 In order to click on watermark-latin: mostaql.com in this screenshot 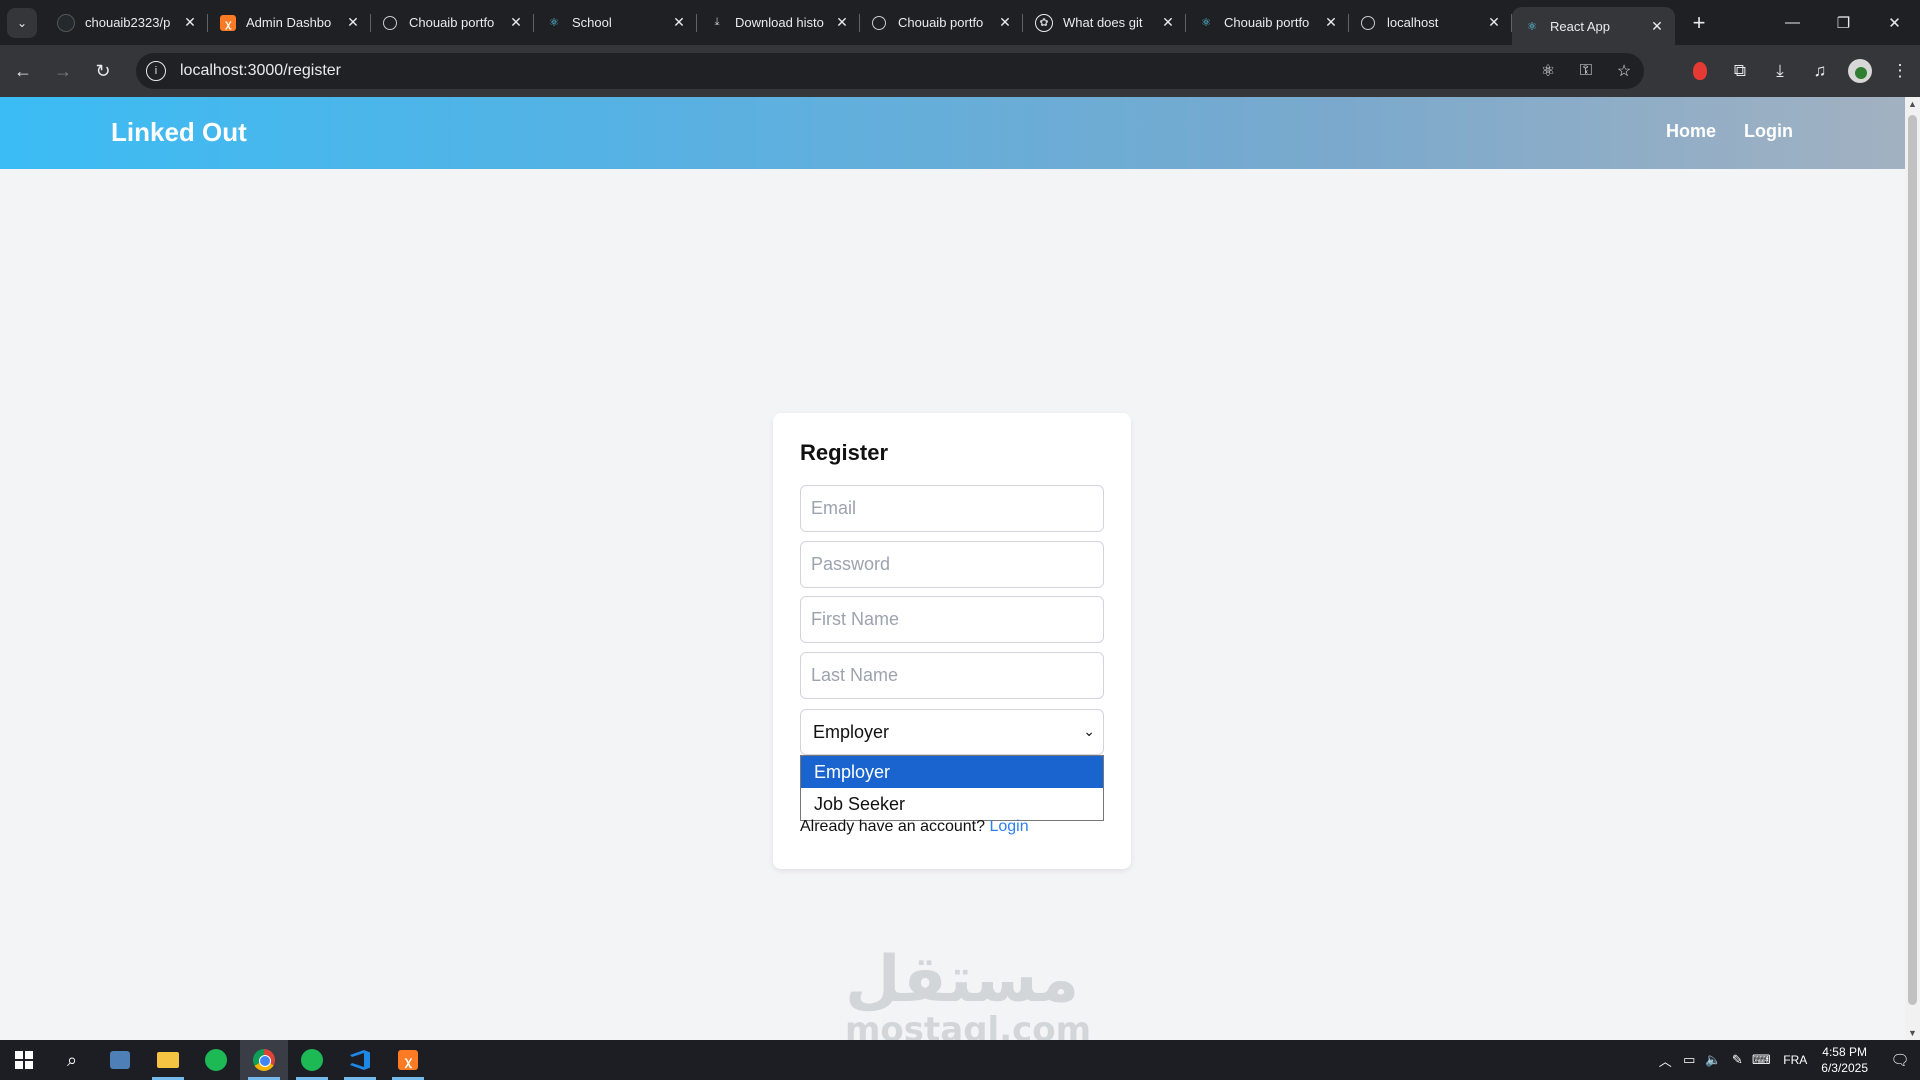, I will do `click(968, 1025)`.